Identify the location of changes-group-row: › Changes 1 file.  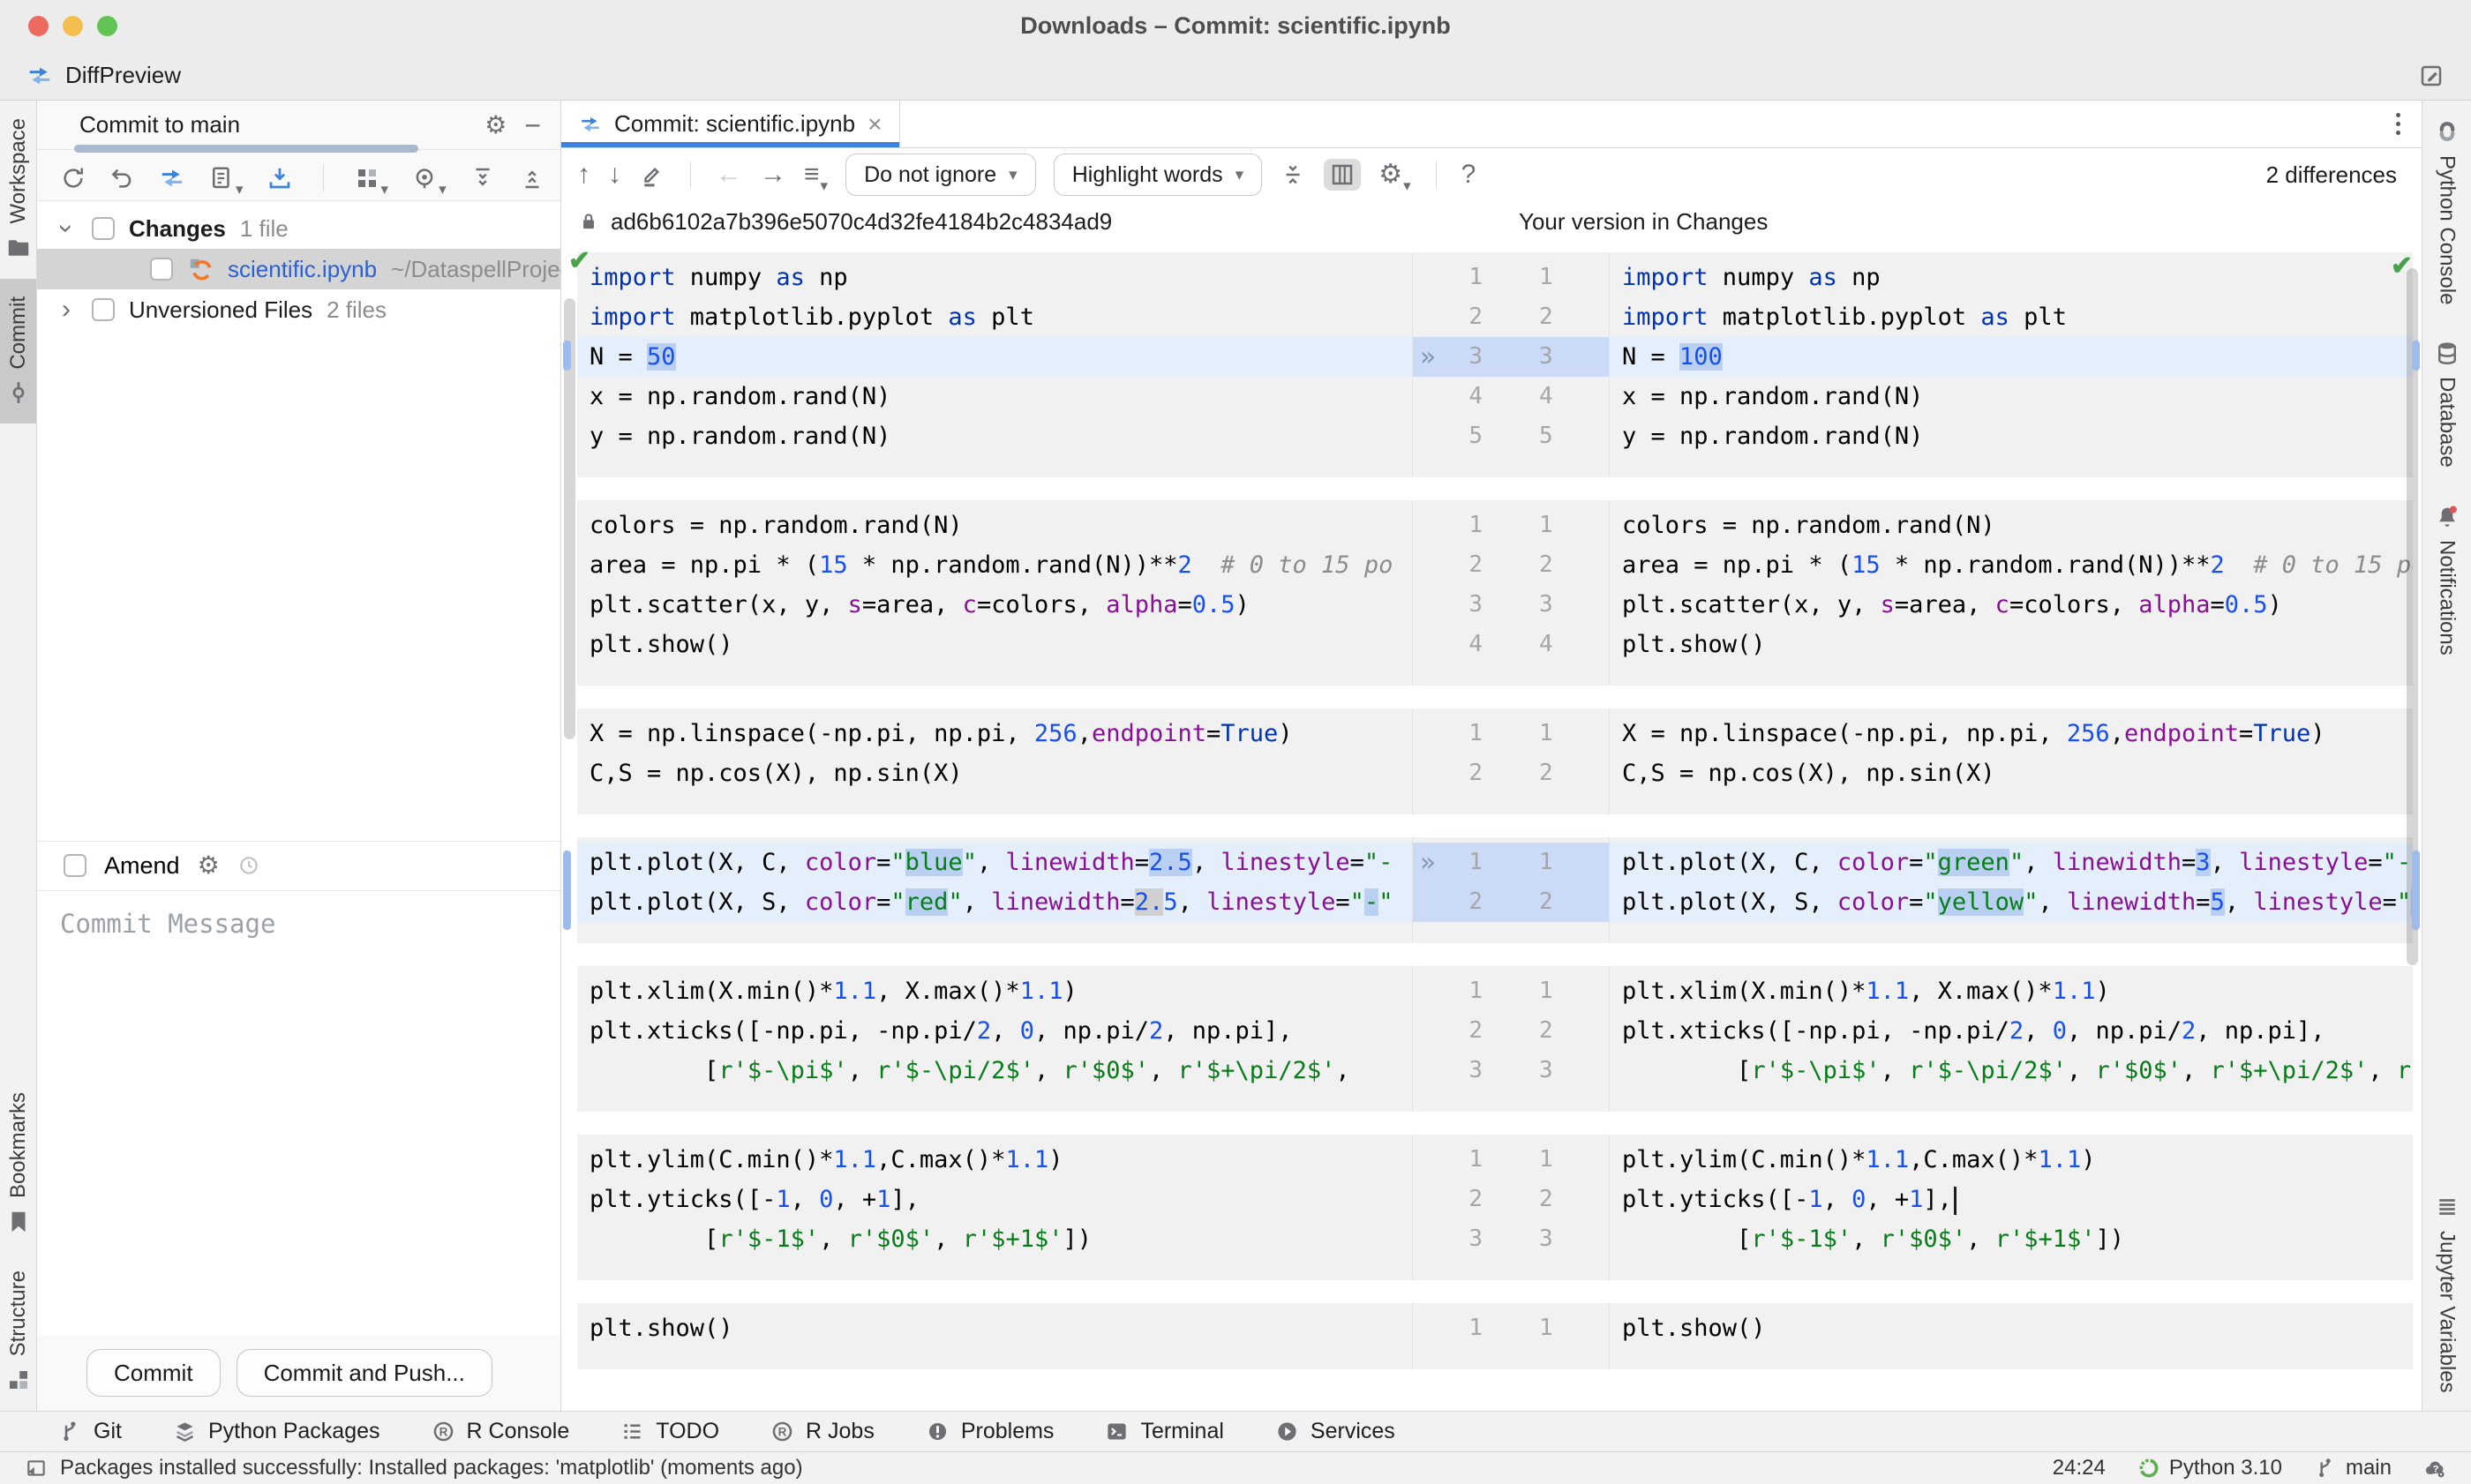
(298, 228).